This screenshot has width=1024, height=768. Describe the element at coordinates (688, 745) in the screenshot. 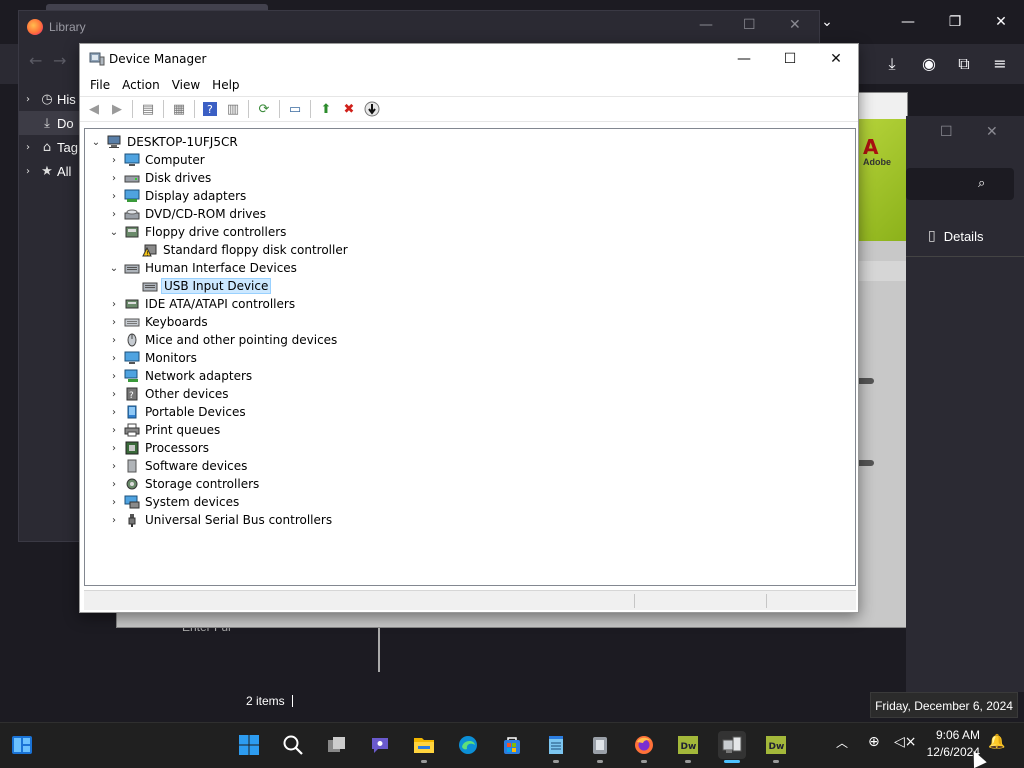

I see `dreamweaver-button: Dw` at that location.